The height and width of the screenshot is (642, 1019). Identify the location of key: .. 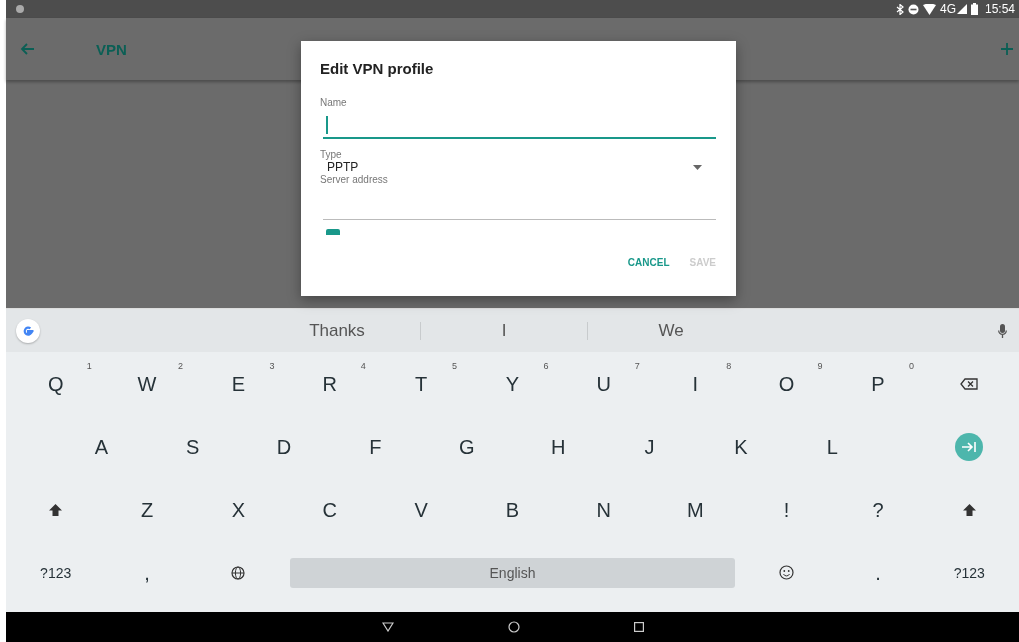
(877, 572).